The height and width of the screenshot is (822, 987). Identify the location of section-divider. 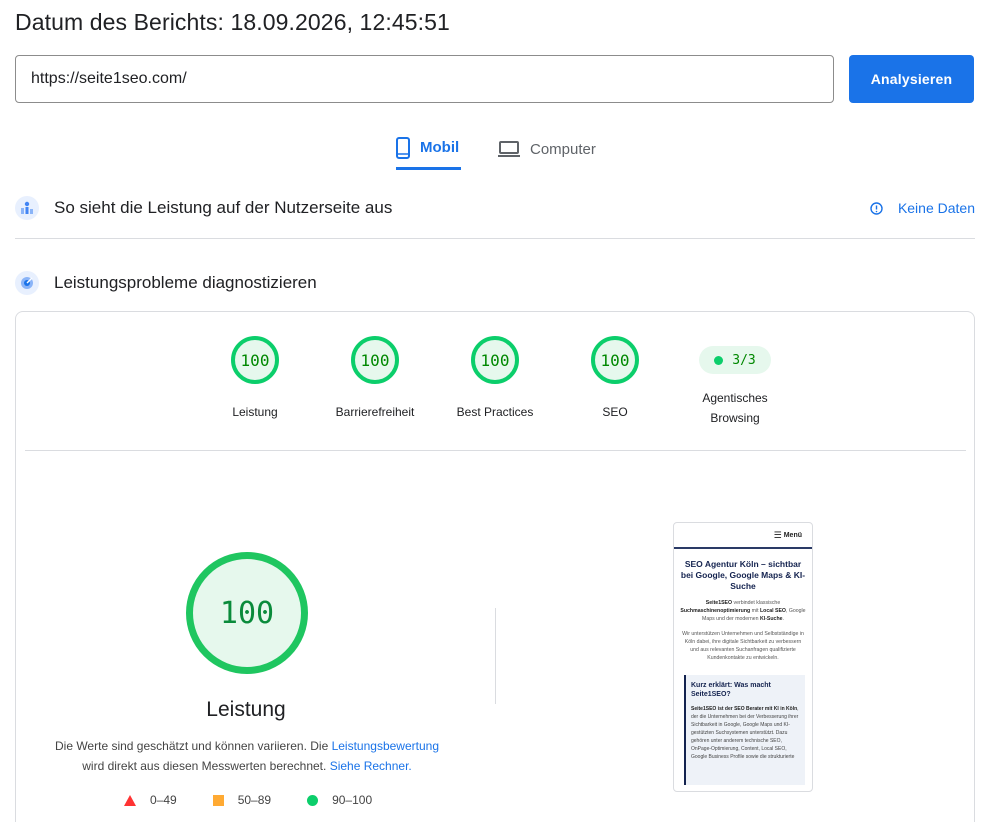
(495, 238).